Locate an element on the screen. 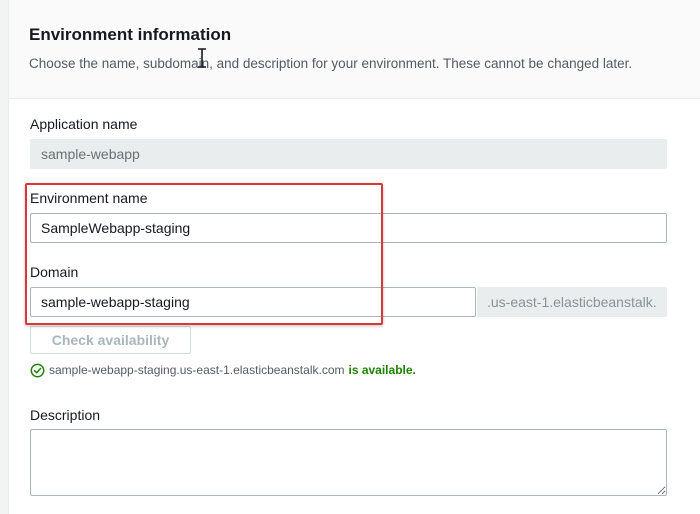 The width and height of the screenshot is (700, 514). domain-suffix: .us-east-1.elasticbeanstalk. is located at coordinates (572, 302).